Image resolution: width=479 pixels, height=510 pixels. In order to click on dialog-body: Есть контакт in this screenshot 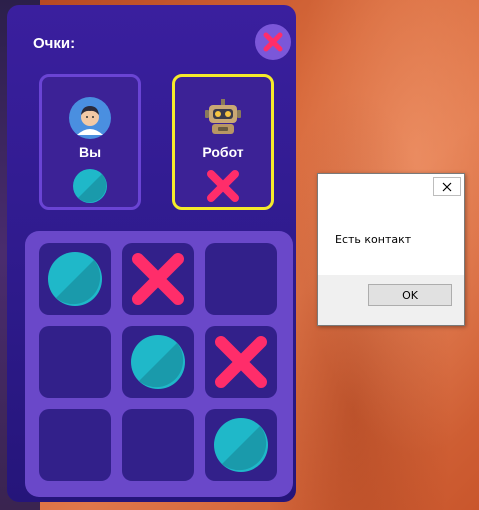, I will do `click(391, 238)`.